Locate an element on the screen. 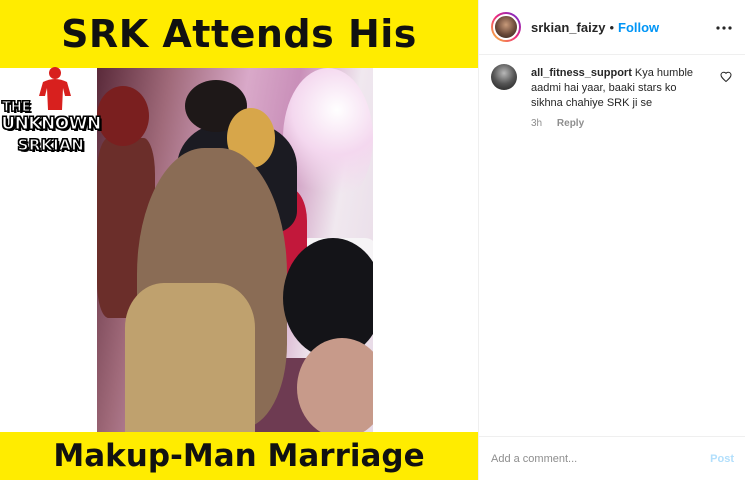 The image size is (745, 480). comment-avatar is located at coordinates (504, 77).